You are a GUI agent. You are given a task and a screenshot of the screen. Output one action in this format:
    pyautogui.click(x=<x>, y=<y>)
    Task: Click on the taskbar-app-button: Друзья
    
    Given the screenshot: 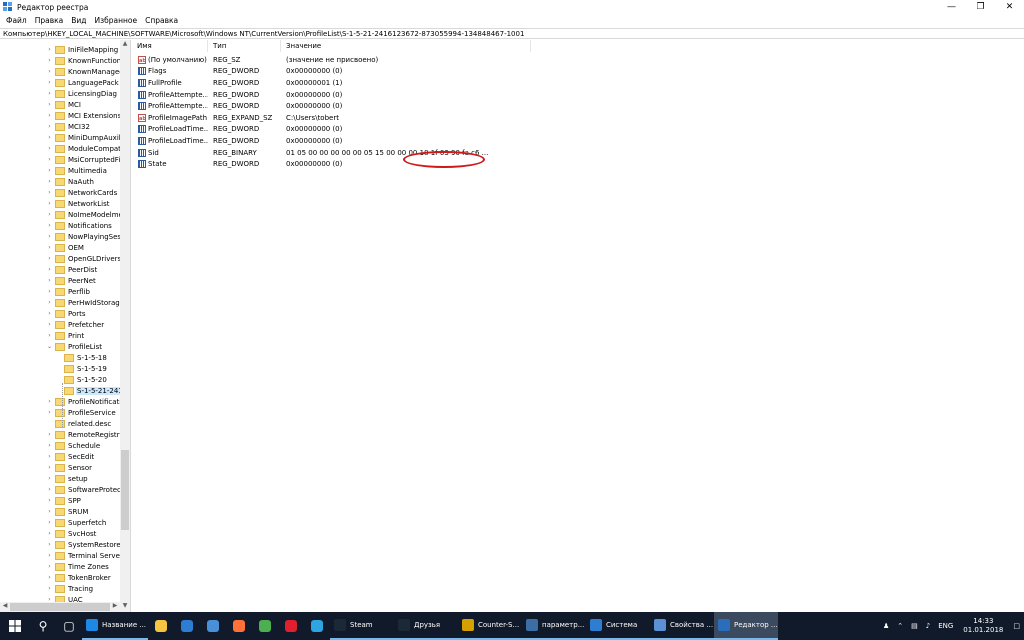 What is the action you would take?
    pyautogui.click(x=426, y=626)
    